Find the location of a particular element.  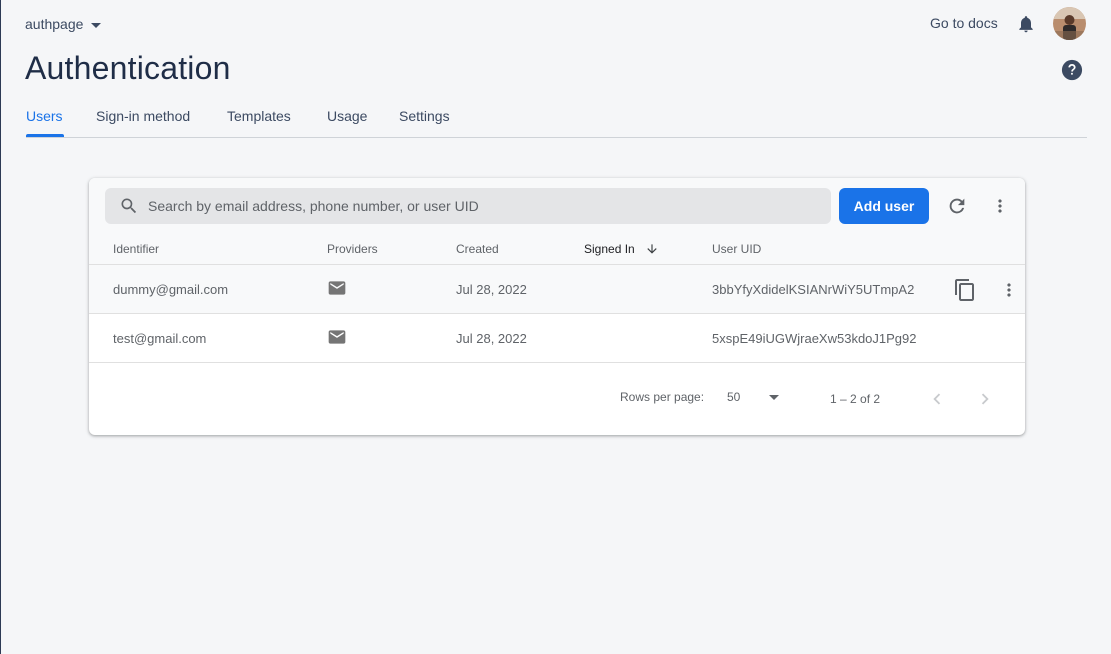

column-user-uid: User UID is located at coordinates (737, 249).